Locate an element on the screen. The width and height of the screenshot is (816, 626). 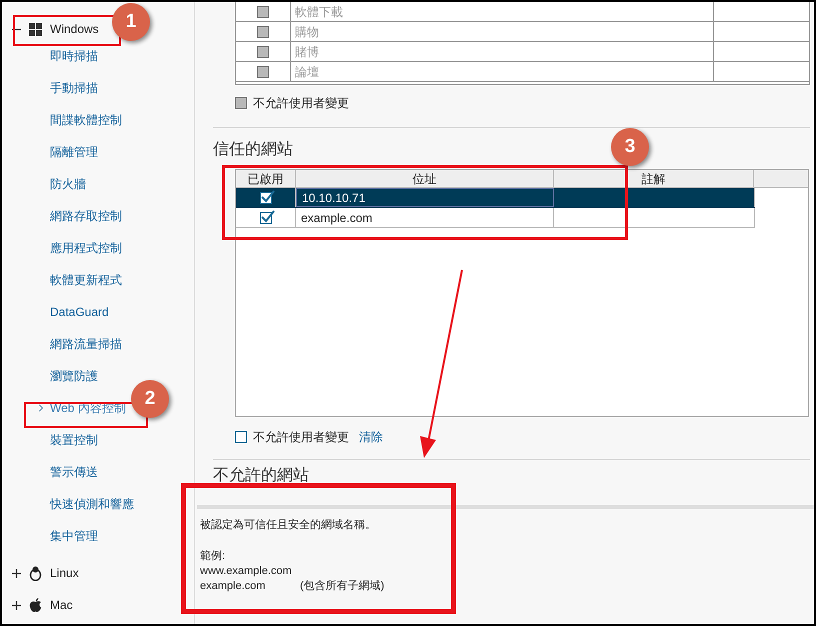
table-row: example.com is located at coordinates (495, 218).